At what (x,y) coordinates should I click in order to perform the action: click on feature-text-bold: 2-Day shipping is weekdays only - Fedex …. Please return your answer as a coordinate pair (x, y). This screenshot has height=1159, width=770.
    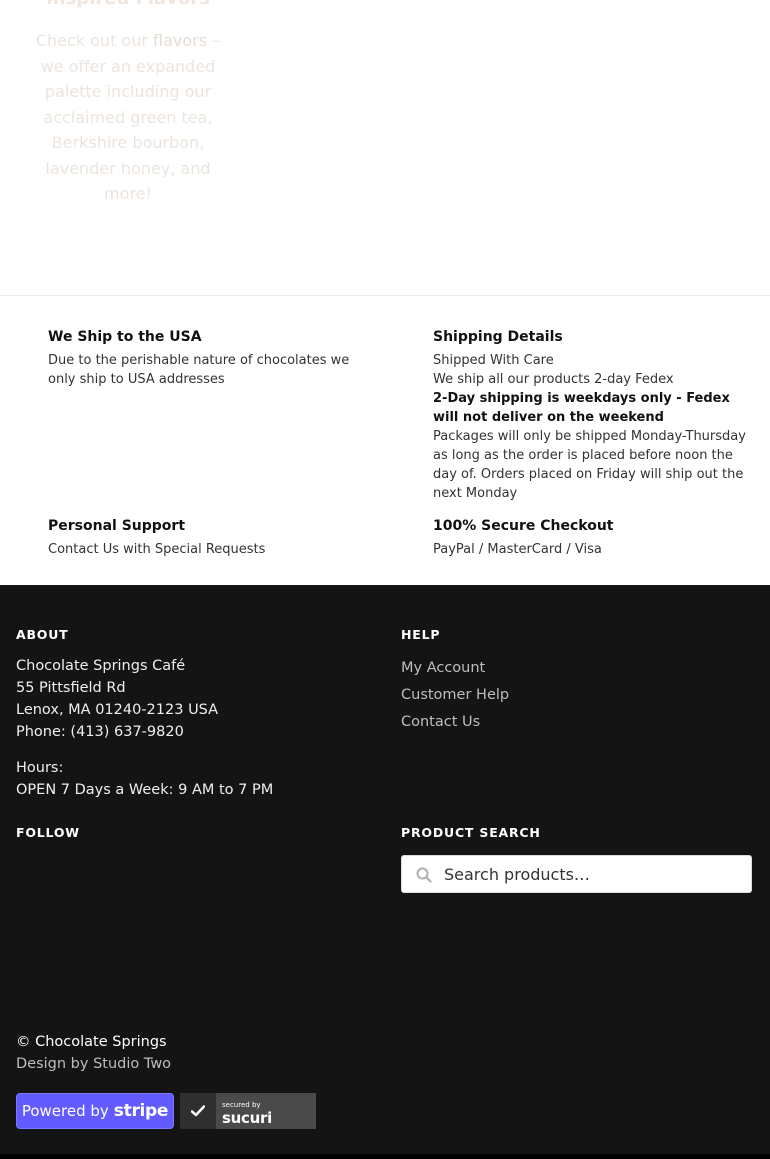
    Looking at the image, I should click on (581, 408).